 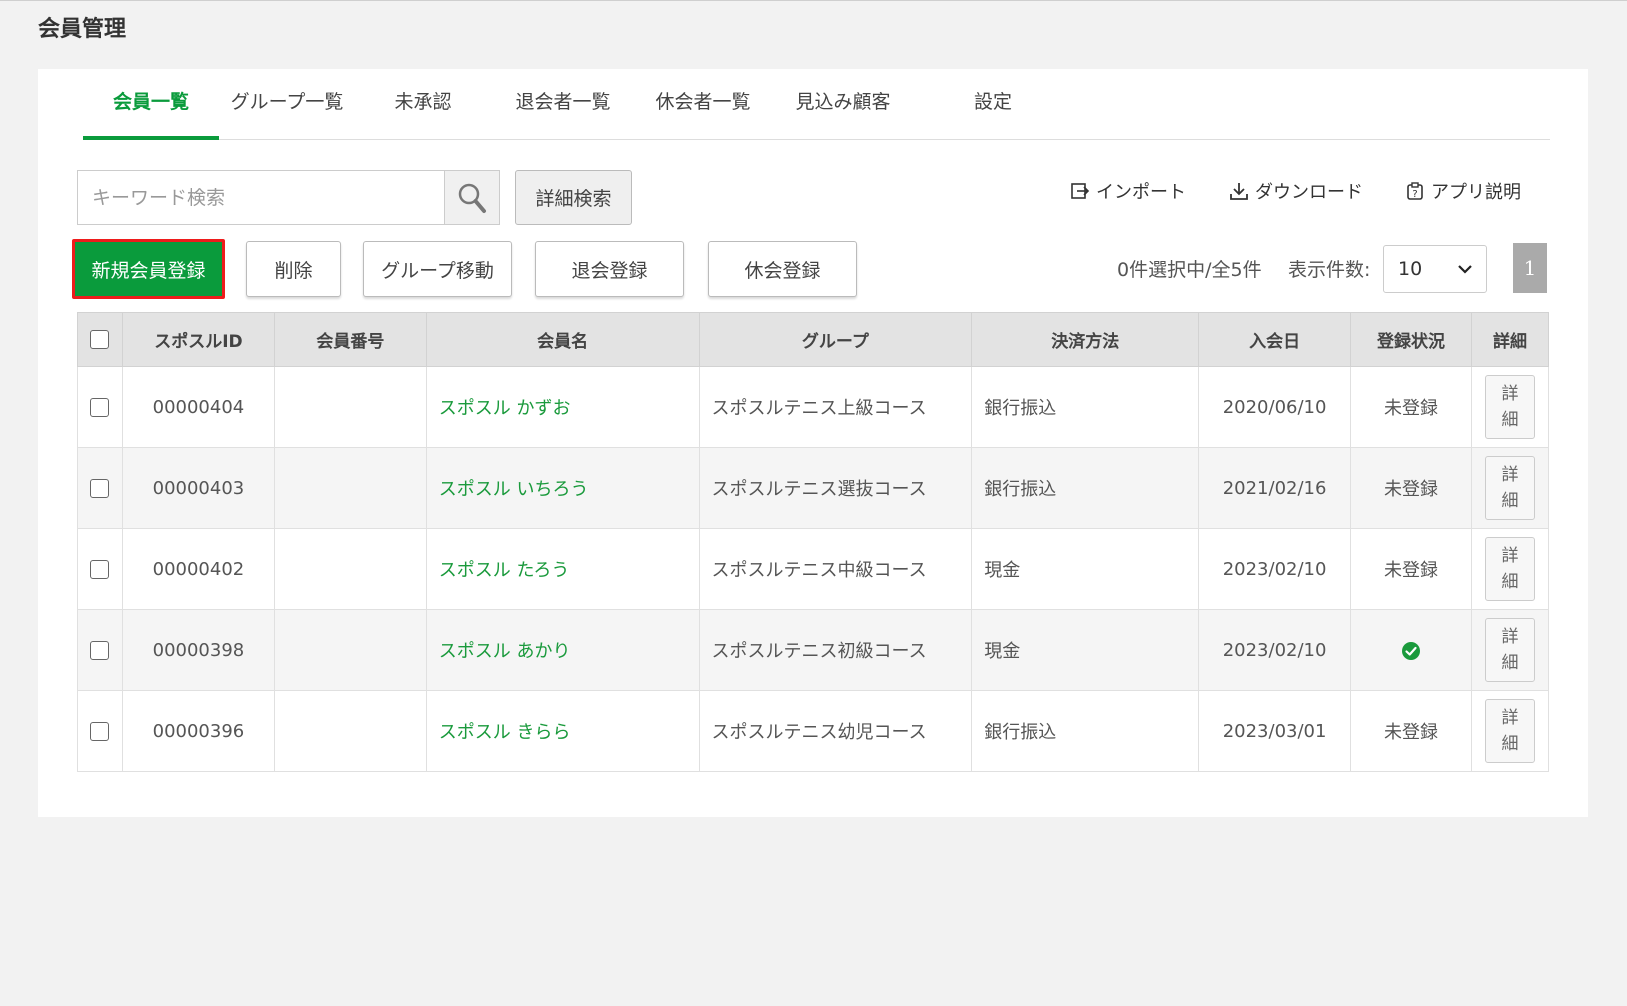 What do you see at coordinates (1275, 731) in the screenshot?
I see `cell-join-date: 2023/03/01` at bounding box center [1275, 731].